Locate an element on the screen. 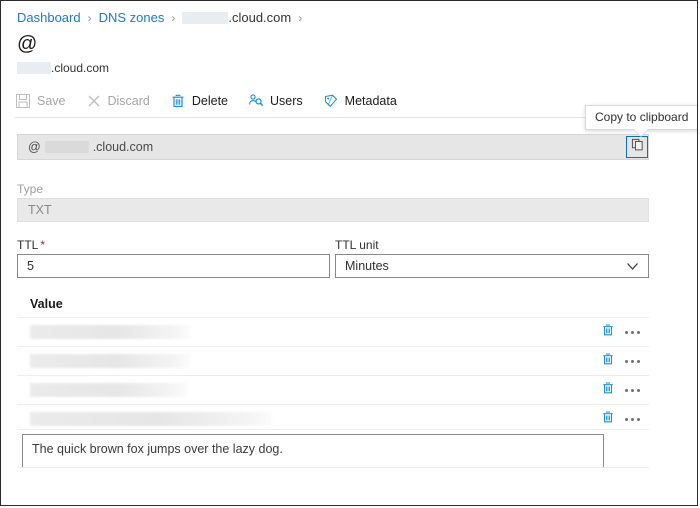 This screenshot has width=700, height=508. page-title: @ is located at coordinates (27, 44).